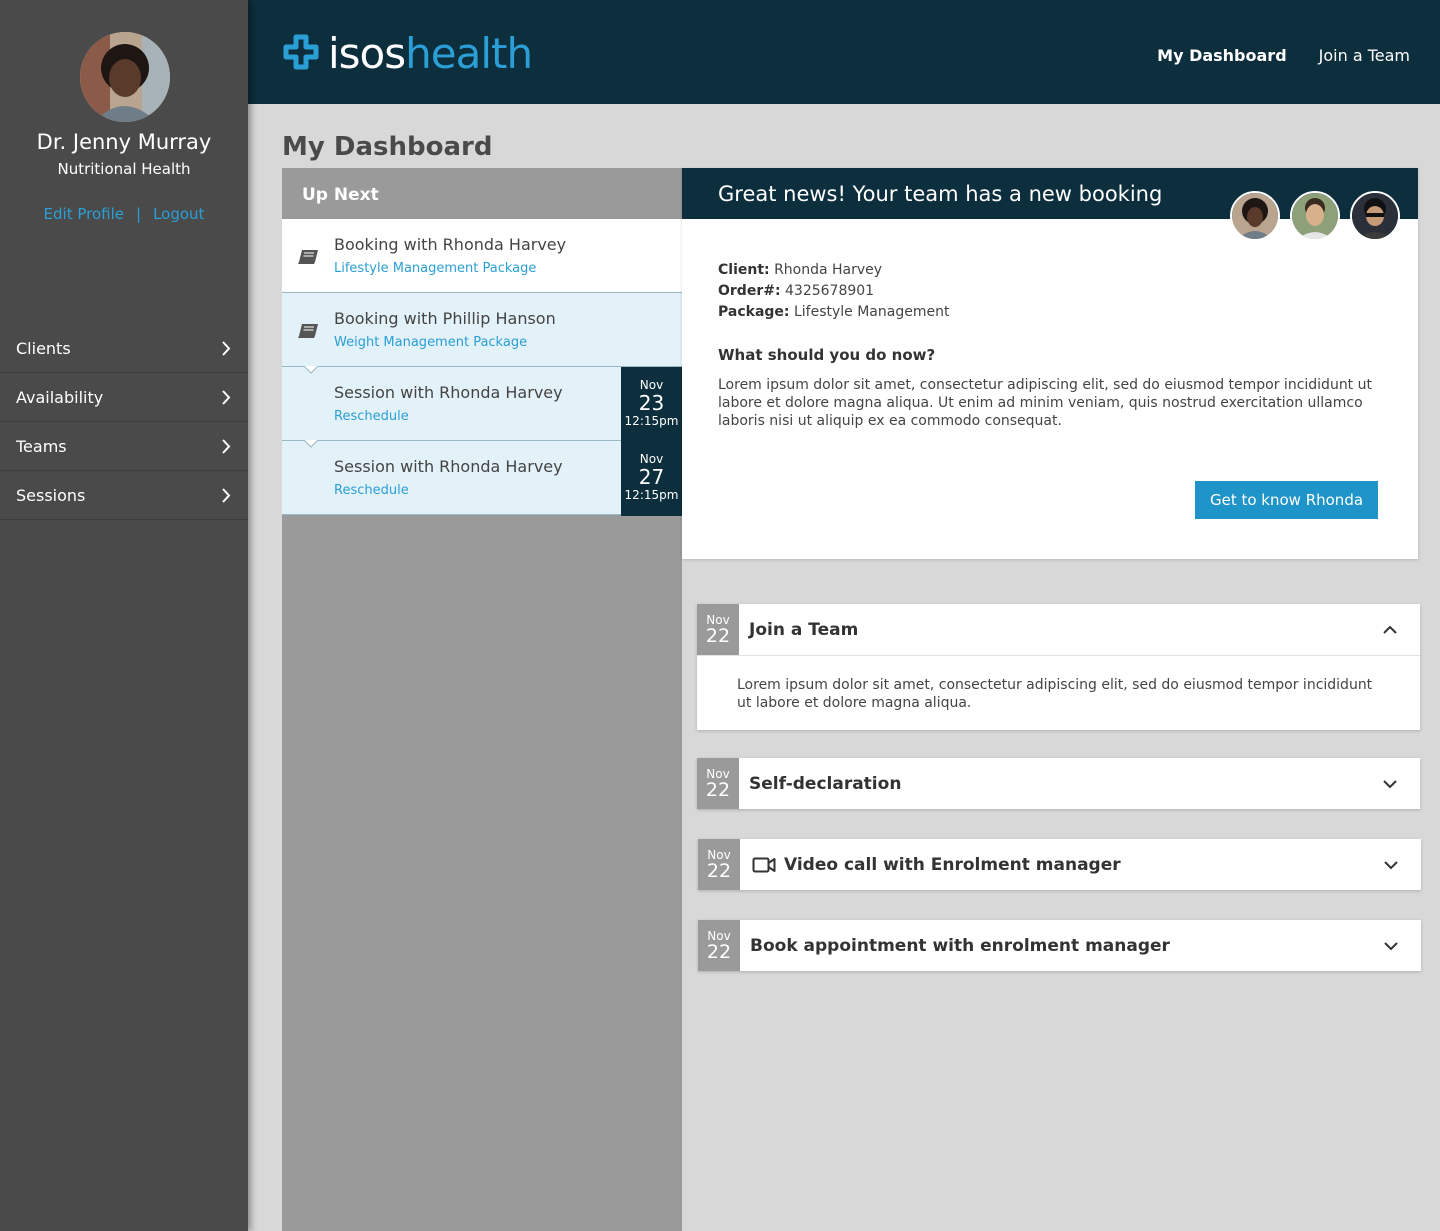 The height and width of the screenshot is (1231, 1440). What do you see at coordinates (1222, 55) in the screenshot?
I see `nav-my-dashboard: My Dashboard` at bounding box center [1222, 55].